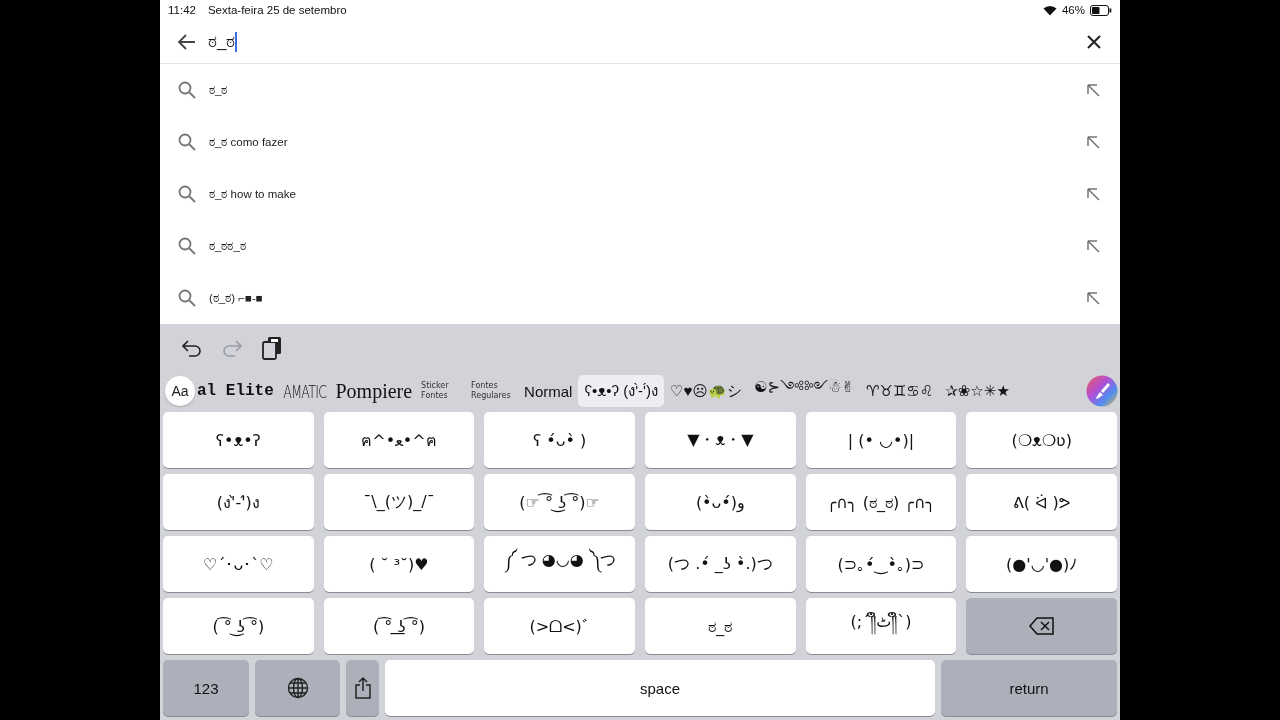 The image size is (1280, 720). I want to click on kaomoji-key: ʕ•ᴥ•ʔ, so click(238, 440).